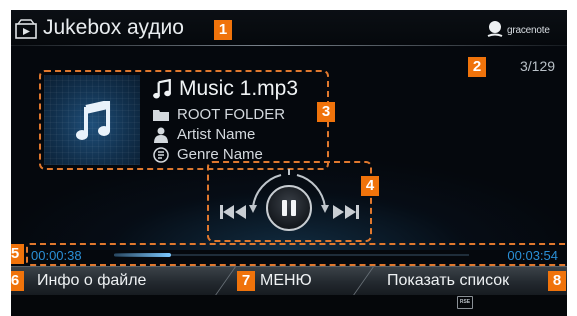 Image resolution: width=577 pixels, height=316 pixels. What do you see at coordinates (231, 114) in the screenshot?
I see `folder-name: ROOT FOLDER` at bounding box center [231, 114].